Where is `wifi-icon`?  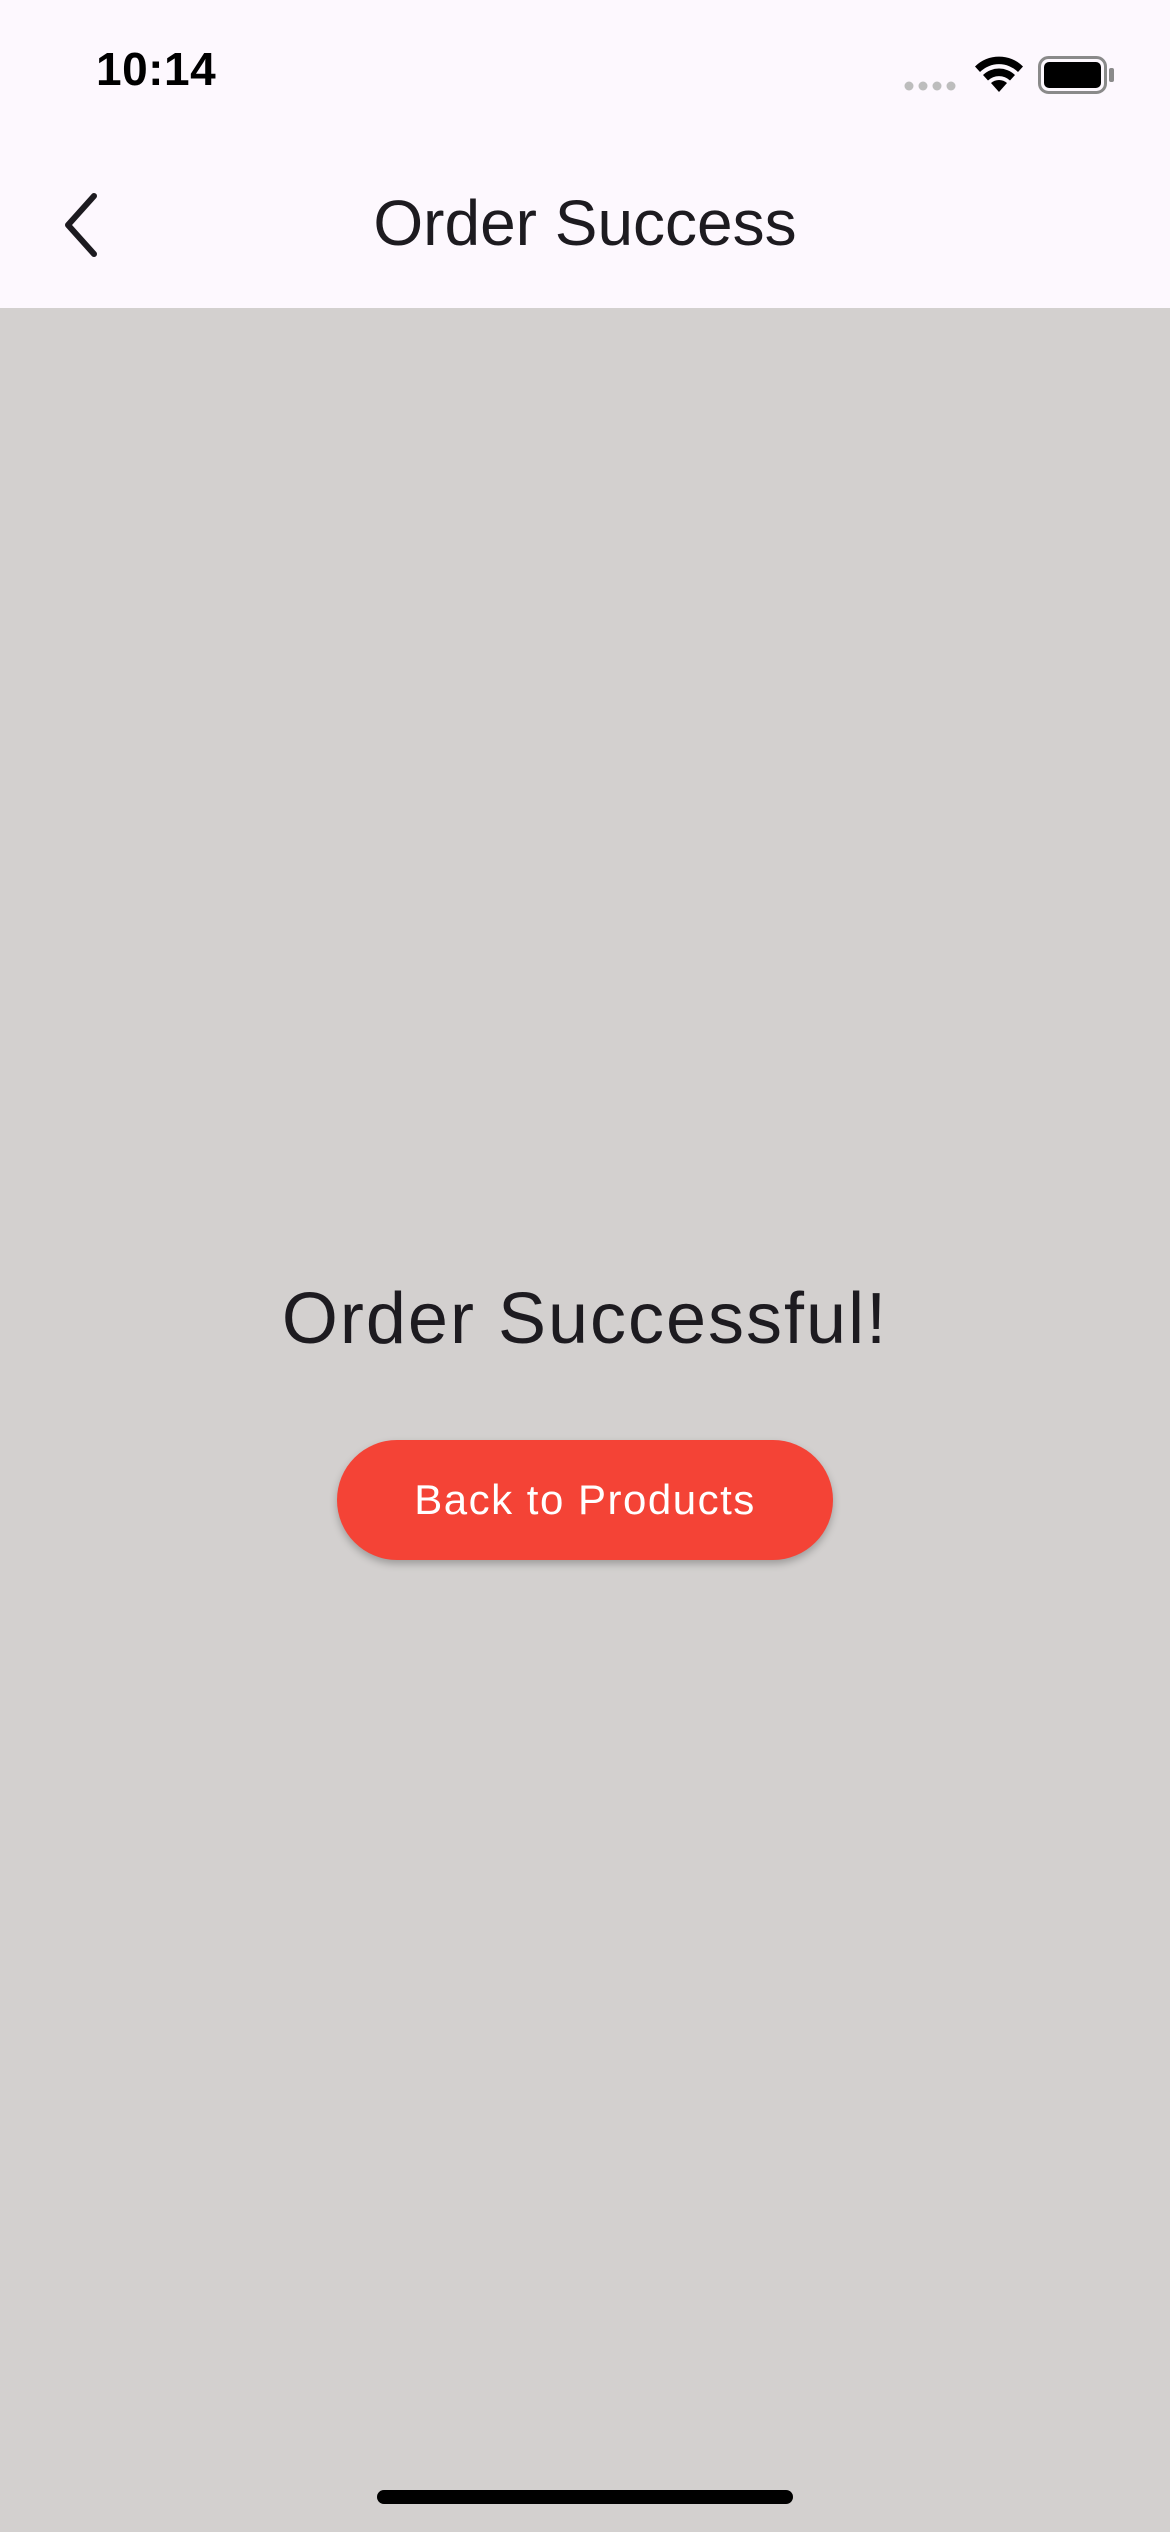 wifi-icon is located at coordinates (999, 74).